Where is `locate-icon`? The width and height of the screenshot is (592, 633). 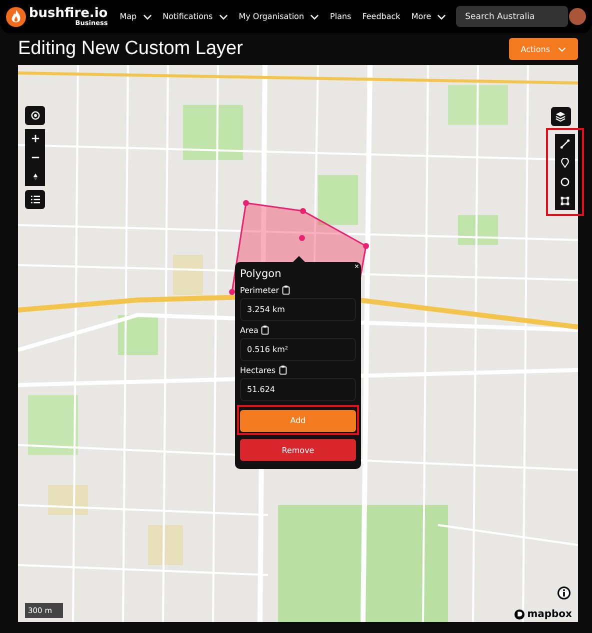
locate-icon is located at coordinates (35, 115).